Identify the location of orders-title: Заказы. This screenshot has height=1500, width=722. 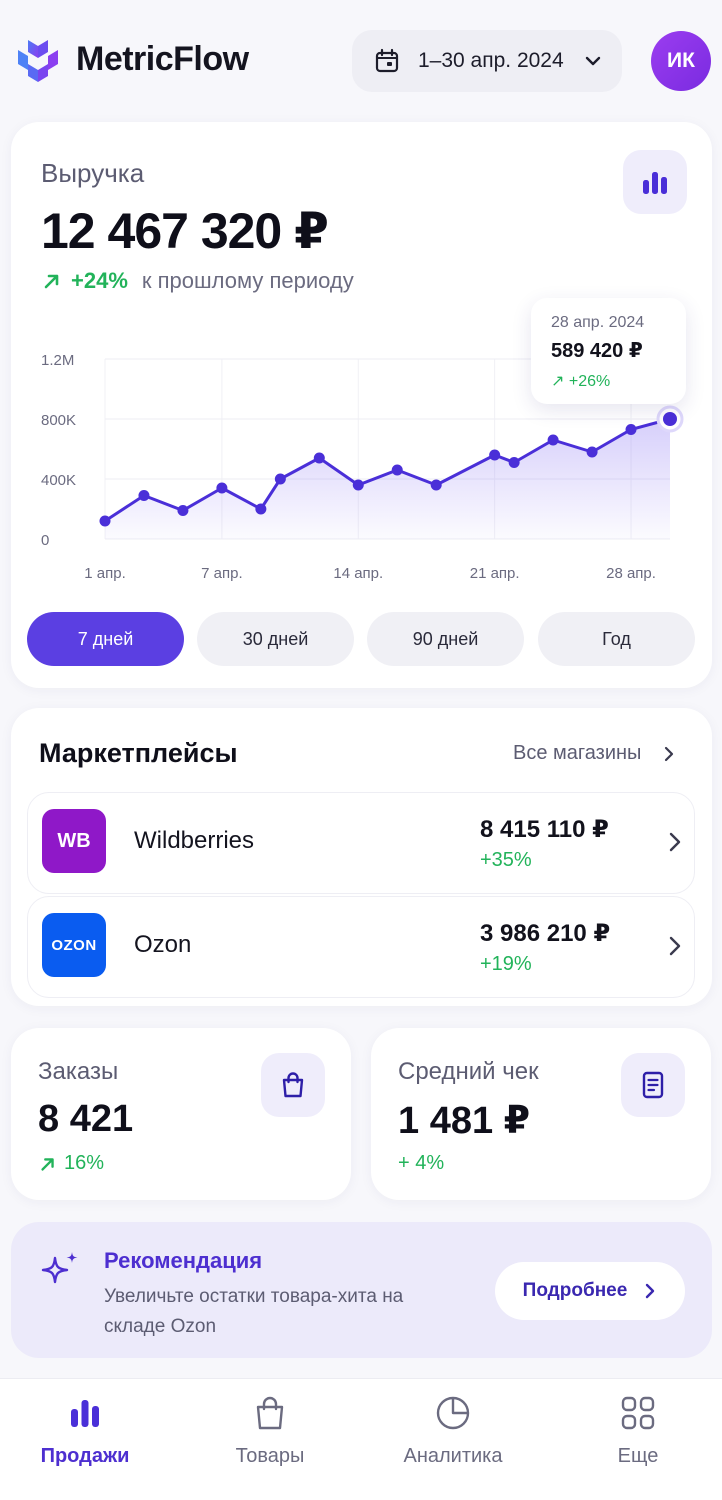
(78, 1071).